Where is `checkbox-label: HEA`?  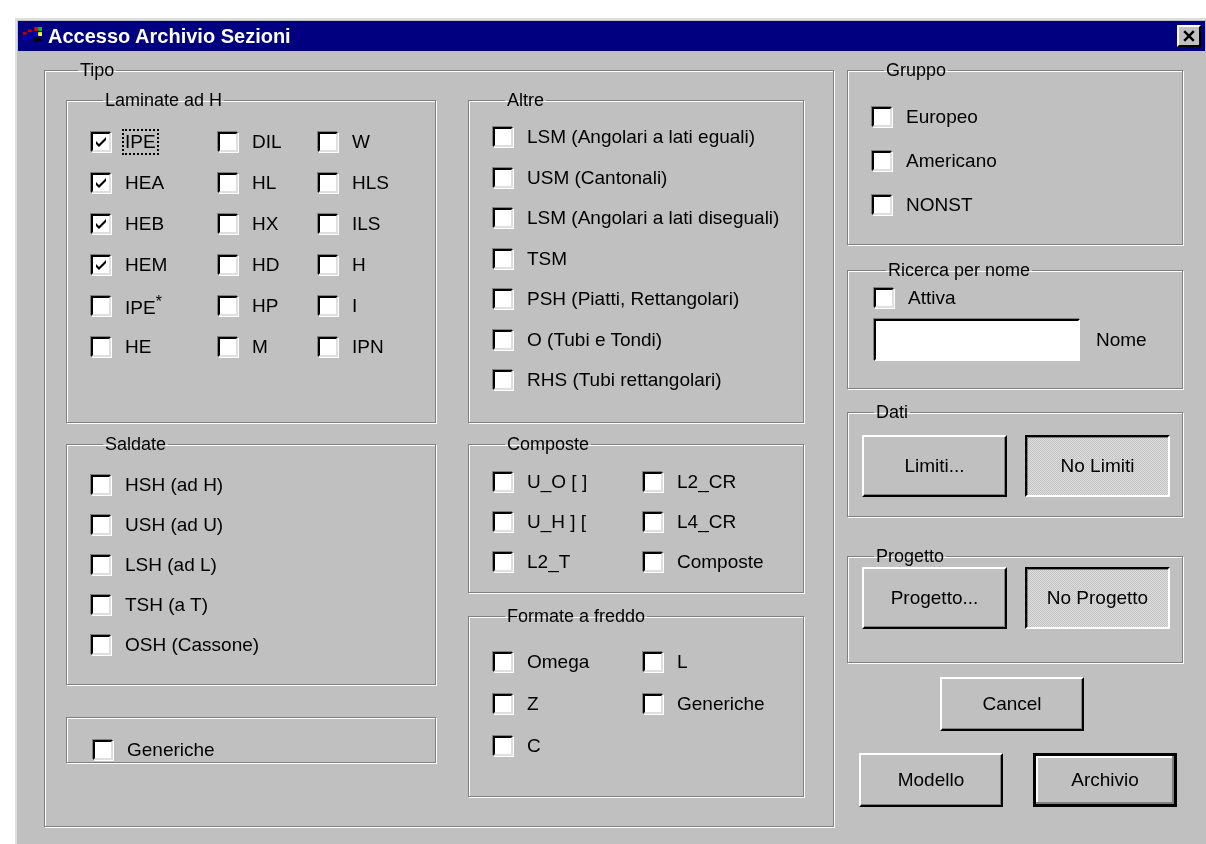
checkbox-label: HEA is located at coordinates (145, 182).